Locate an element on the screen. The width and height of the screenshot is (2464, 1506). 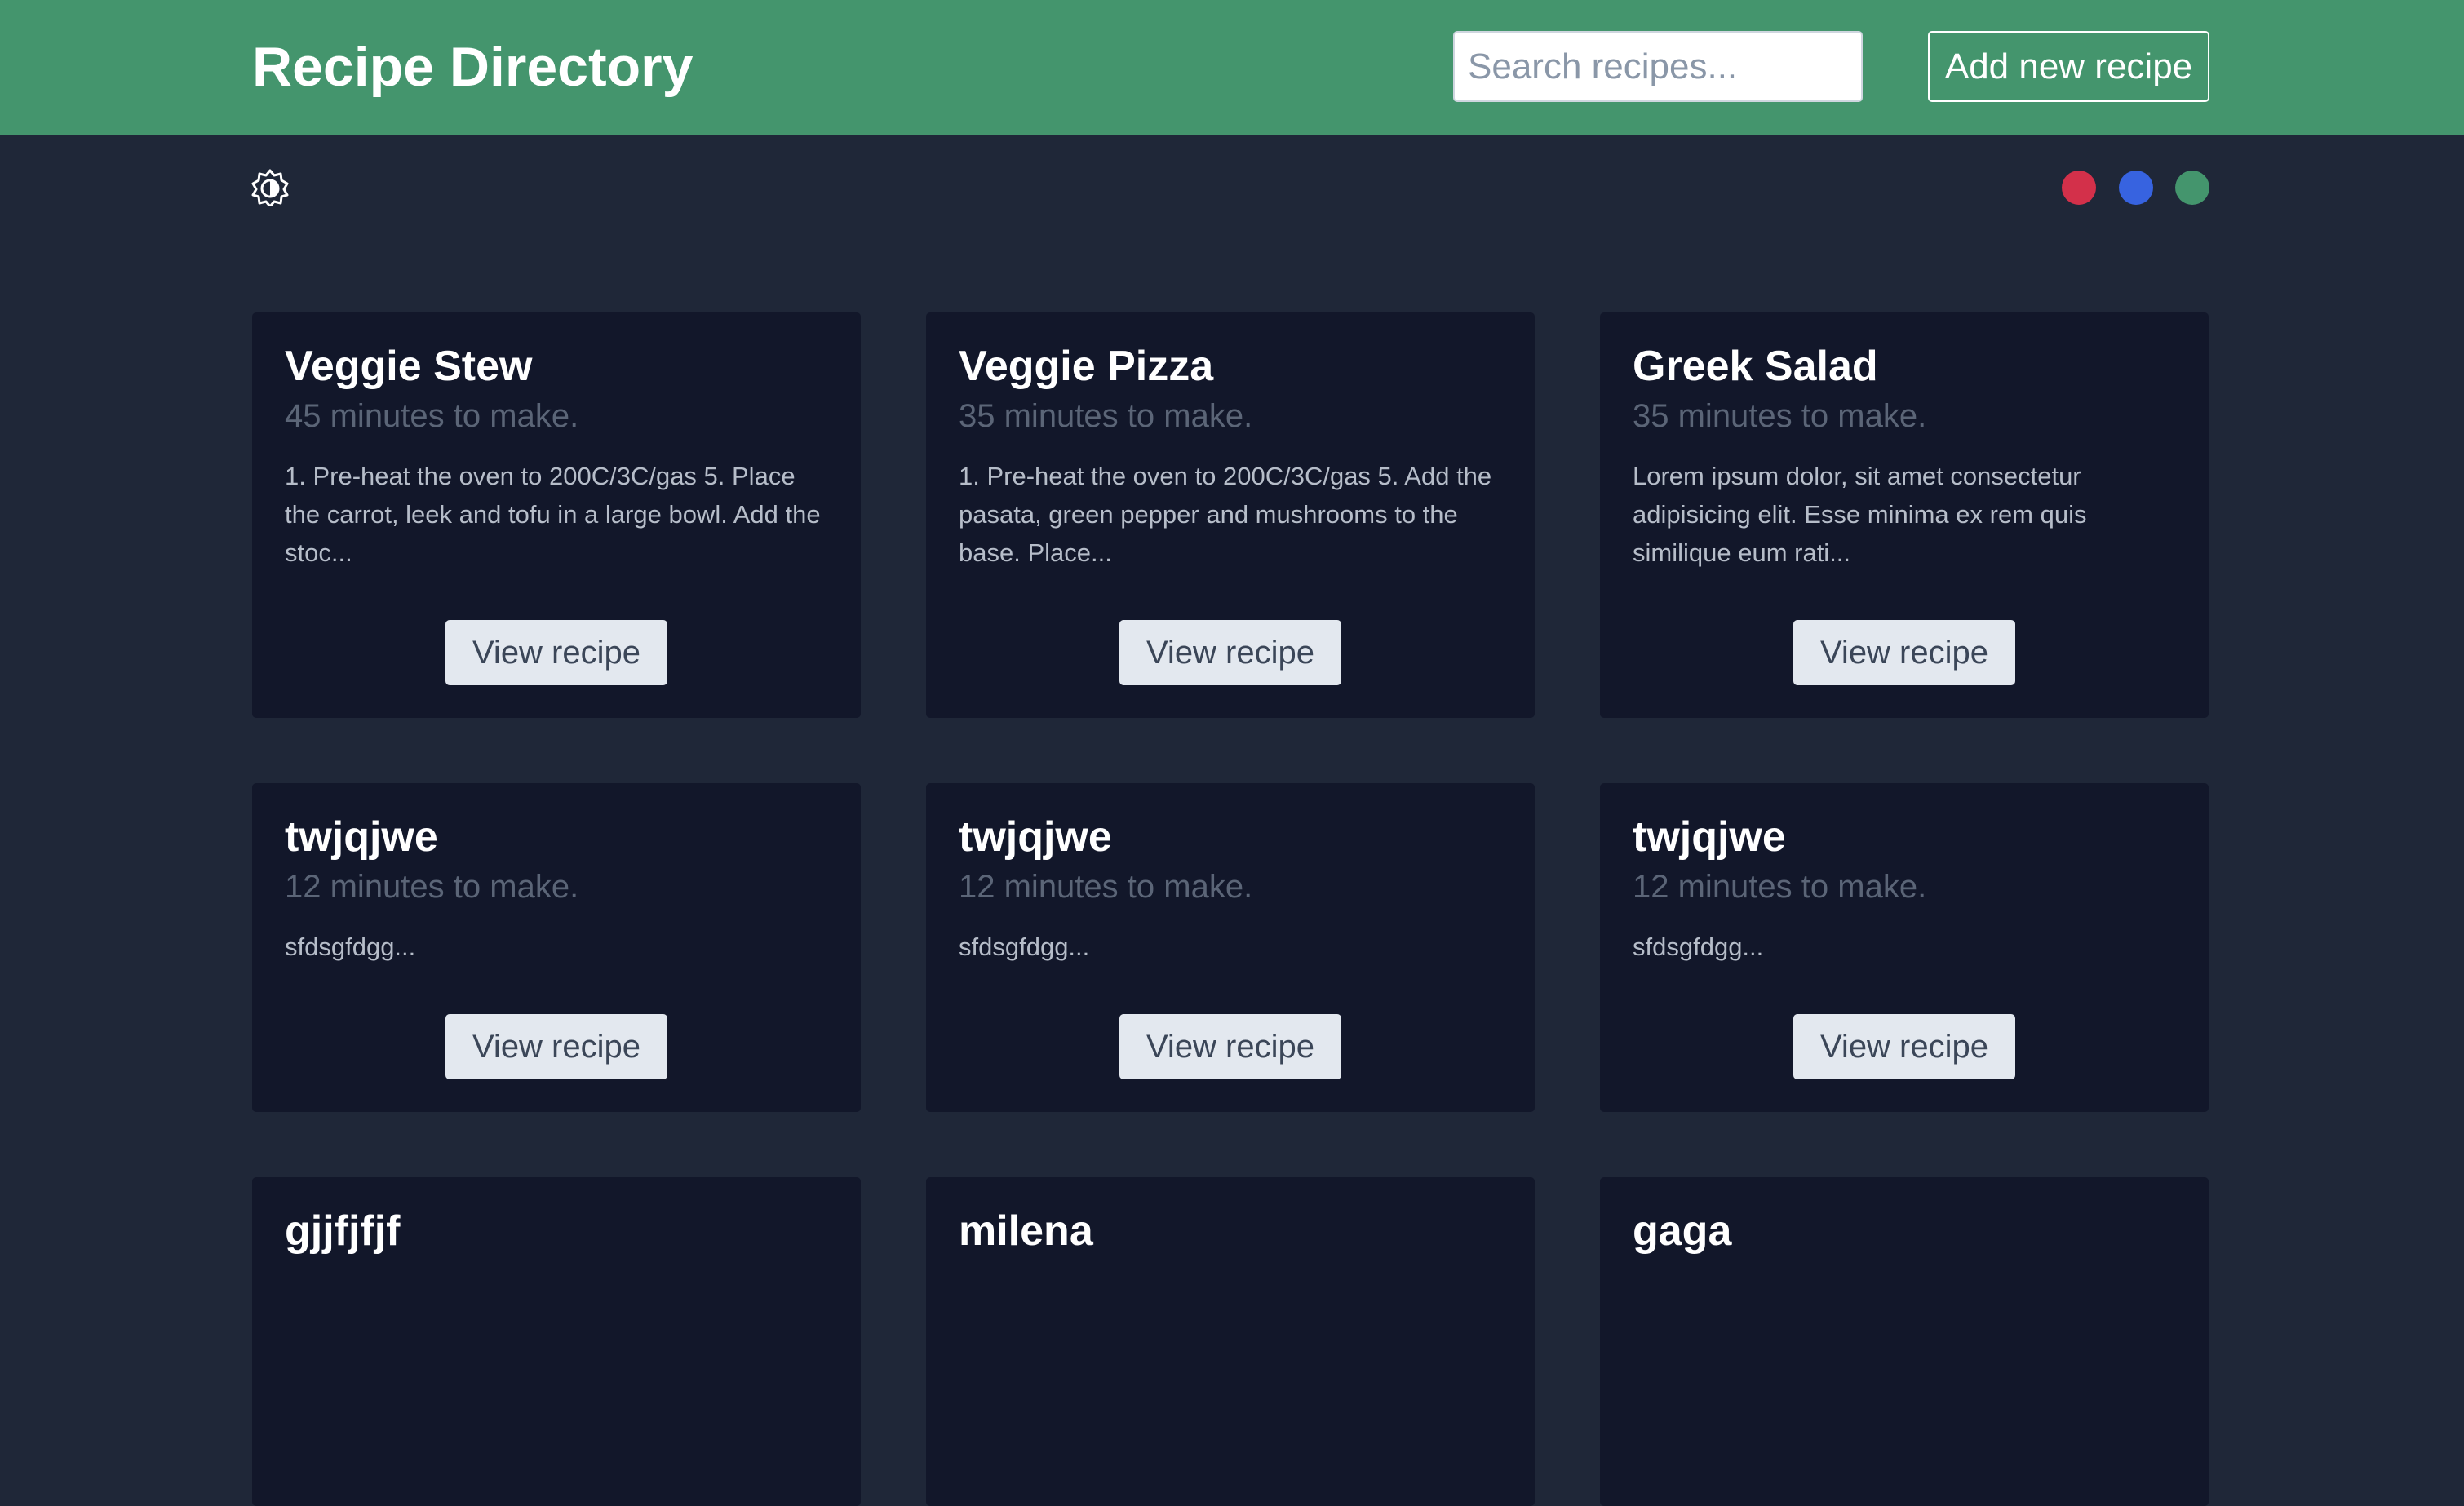
color-option-green is located at coordinates (2192, 188).